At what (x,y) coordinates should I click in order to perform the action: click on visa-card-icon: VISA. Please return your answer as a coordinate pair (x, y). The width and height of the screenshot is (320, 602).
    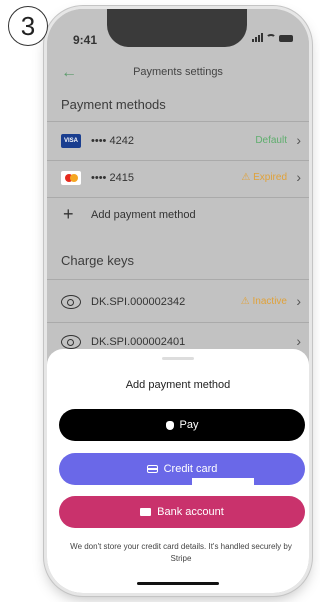
    Looking at the image, I should click on (71, 141).